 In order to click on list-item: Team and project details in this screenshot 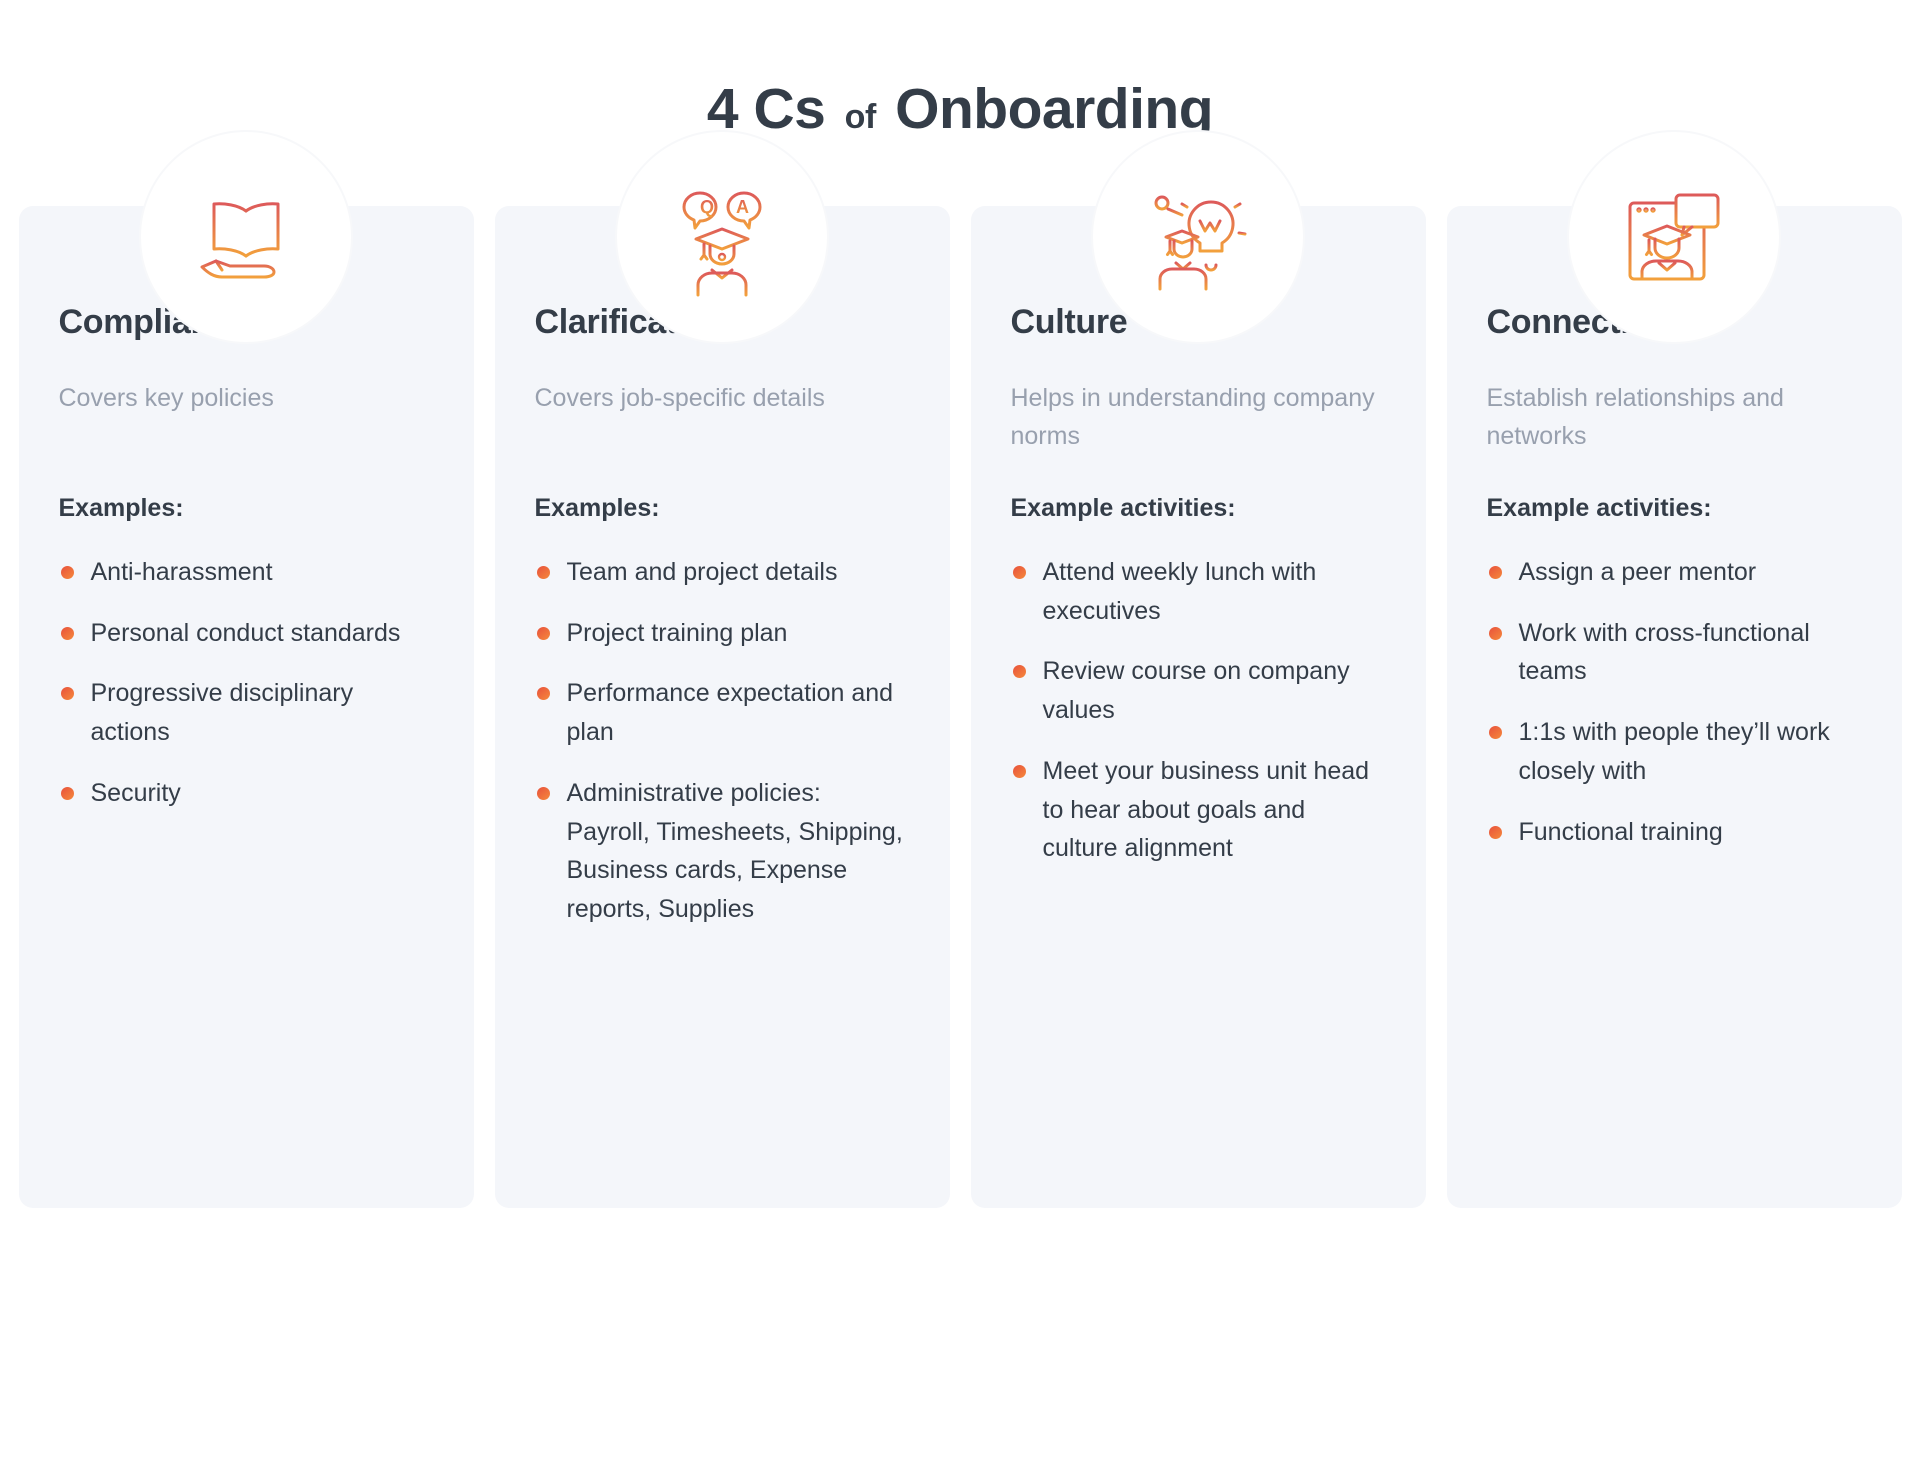, I will do `click(722, 572)`.